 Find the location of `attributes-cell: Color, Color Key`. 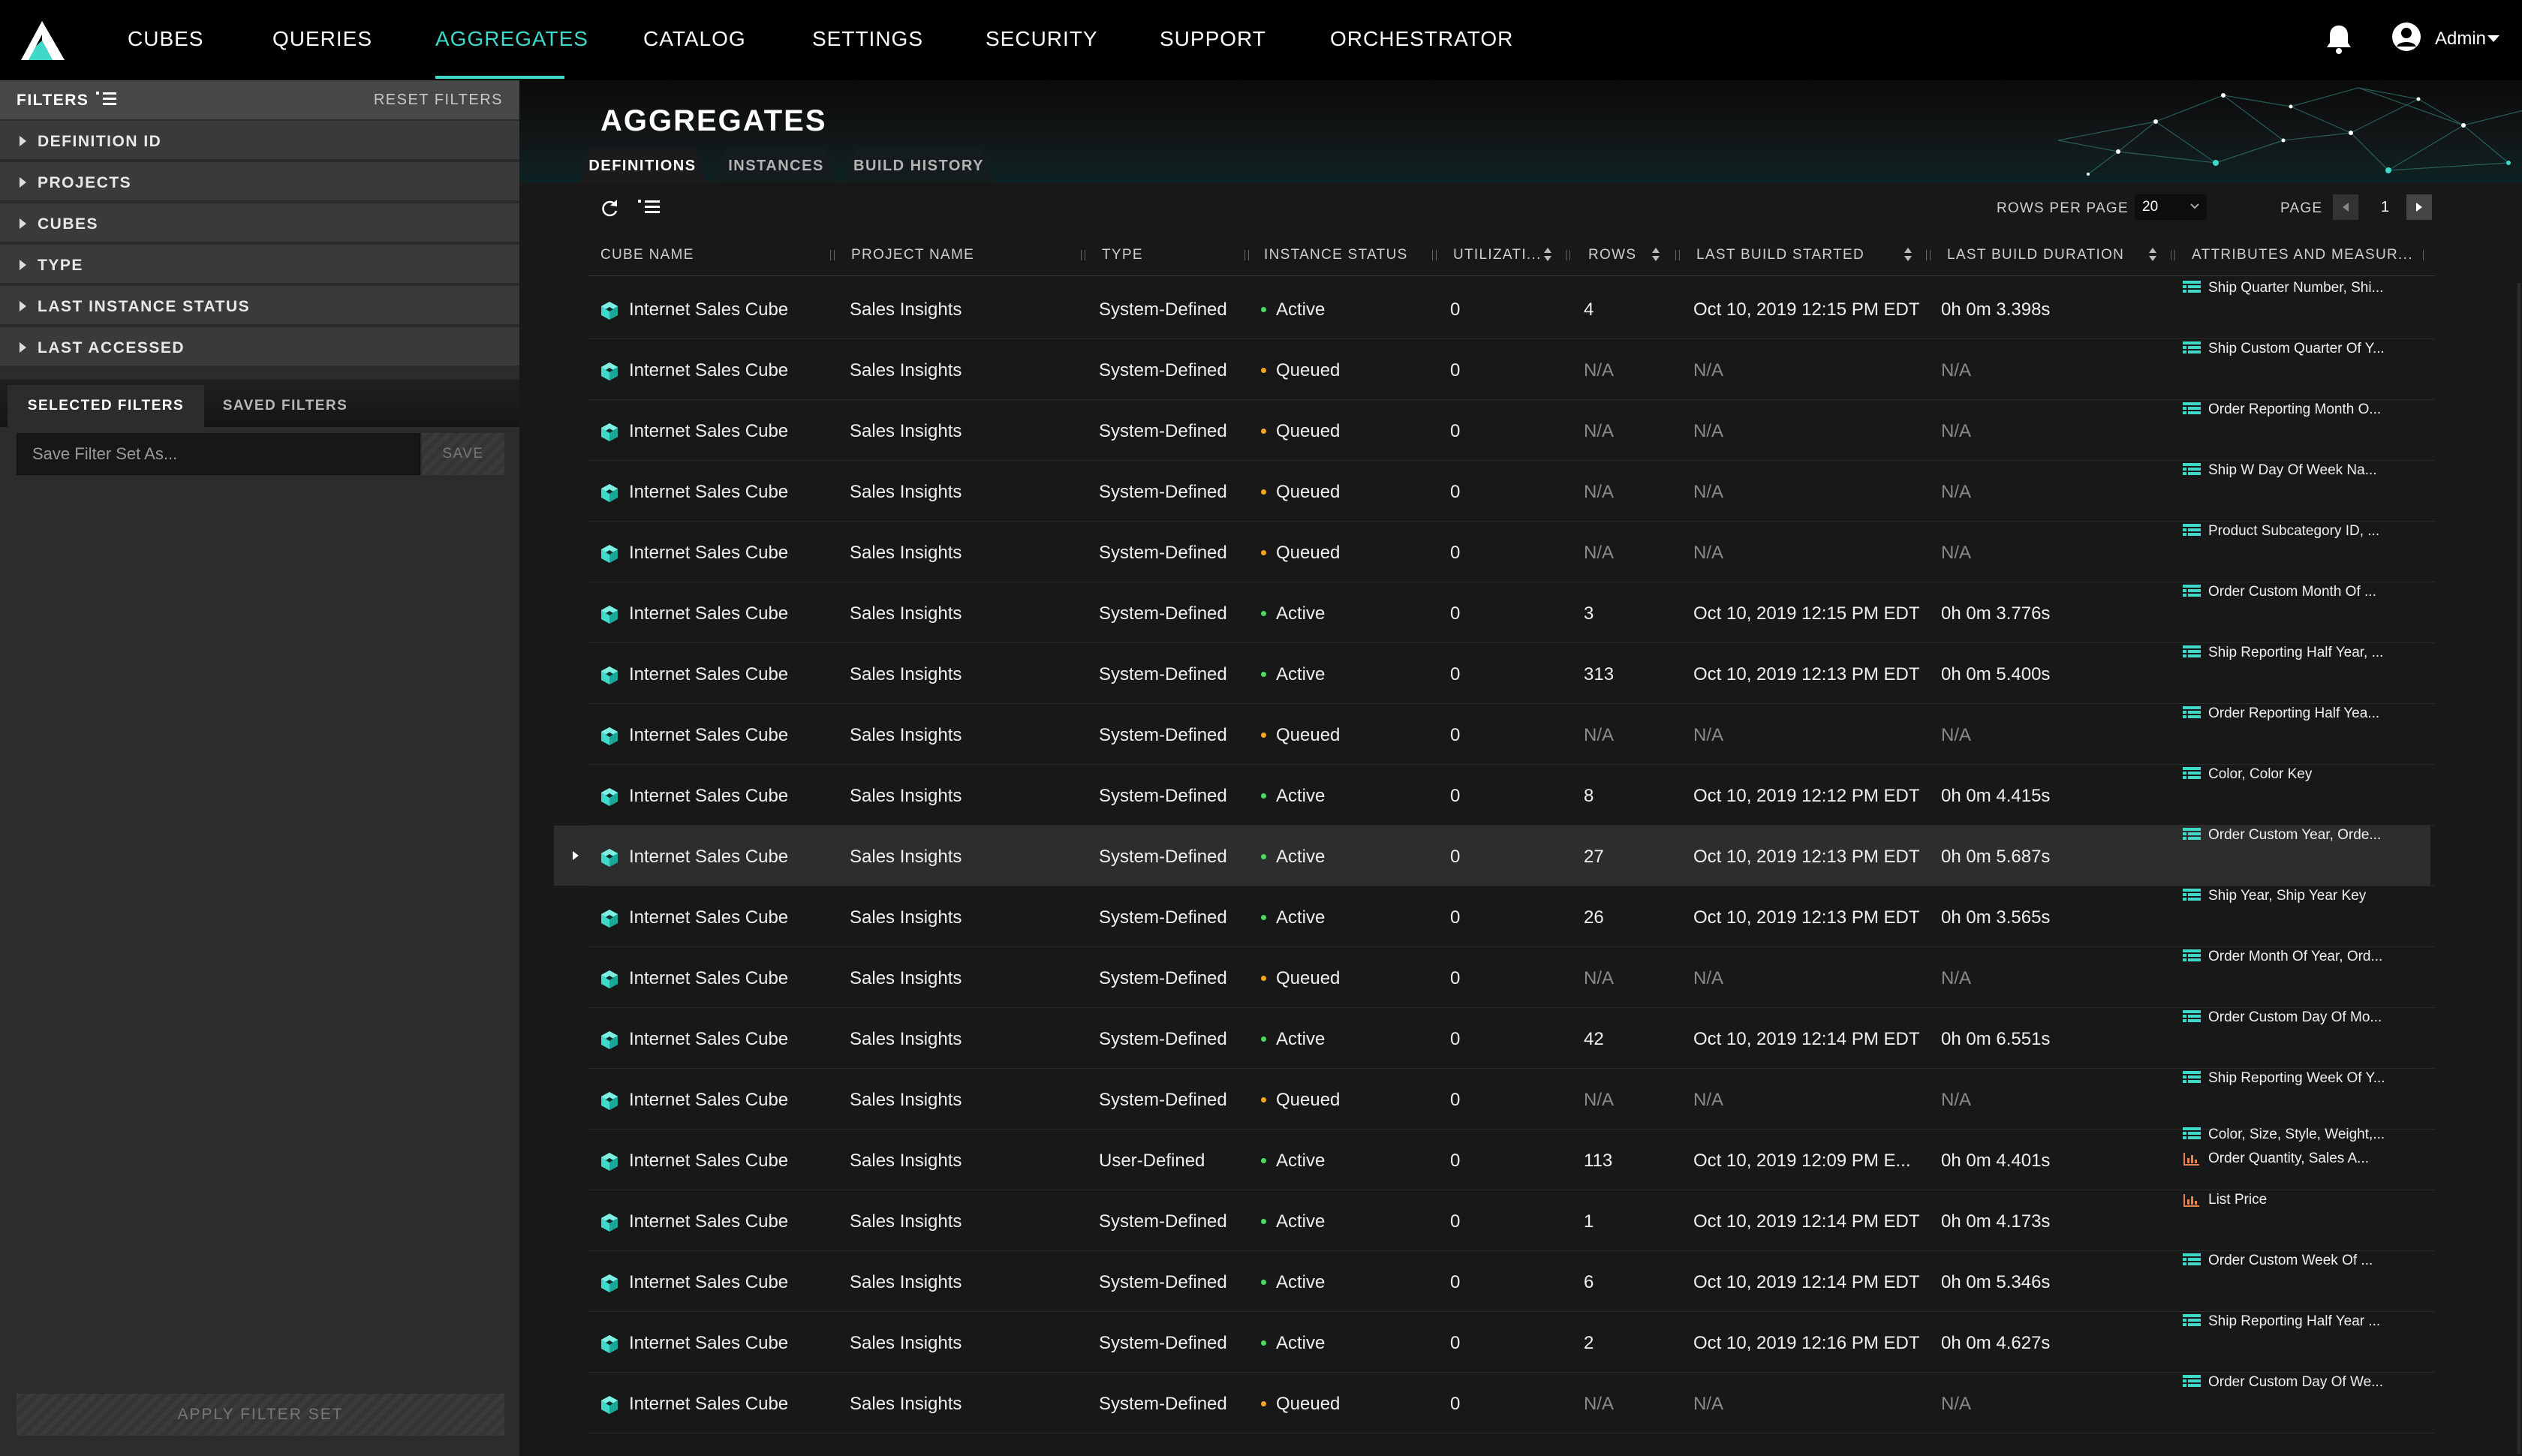

attributes-cell: Color, Color Key is located at coordinates (2247, 774).